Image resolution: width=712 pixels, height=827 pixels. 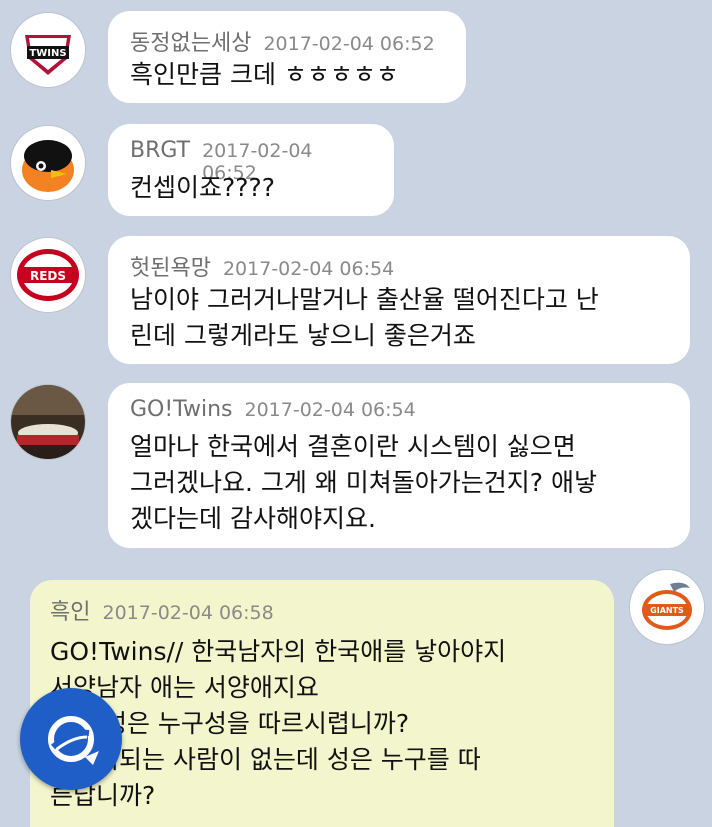 What do you see at coordinates (667, 610) in the screenshot?
I see `svg-text: GIANTS` at bounding box center [667, 610].